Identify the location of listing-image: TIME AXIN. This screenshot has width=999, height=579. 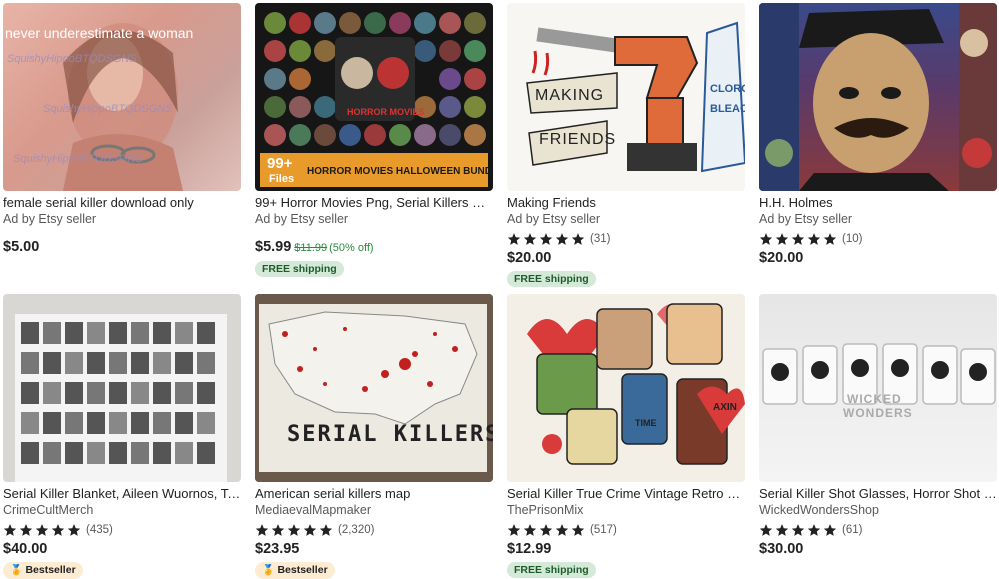
(626, 388).